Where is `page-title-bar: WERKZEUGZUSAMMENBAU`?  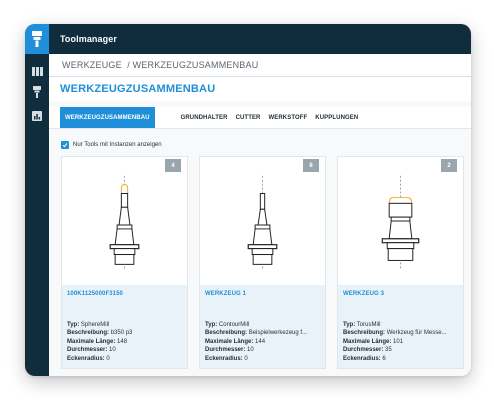
page-title-bar: WERKZEUGZUSAMMENBAU is located at coordinates (260, 89).